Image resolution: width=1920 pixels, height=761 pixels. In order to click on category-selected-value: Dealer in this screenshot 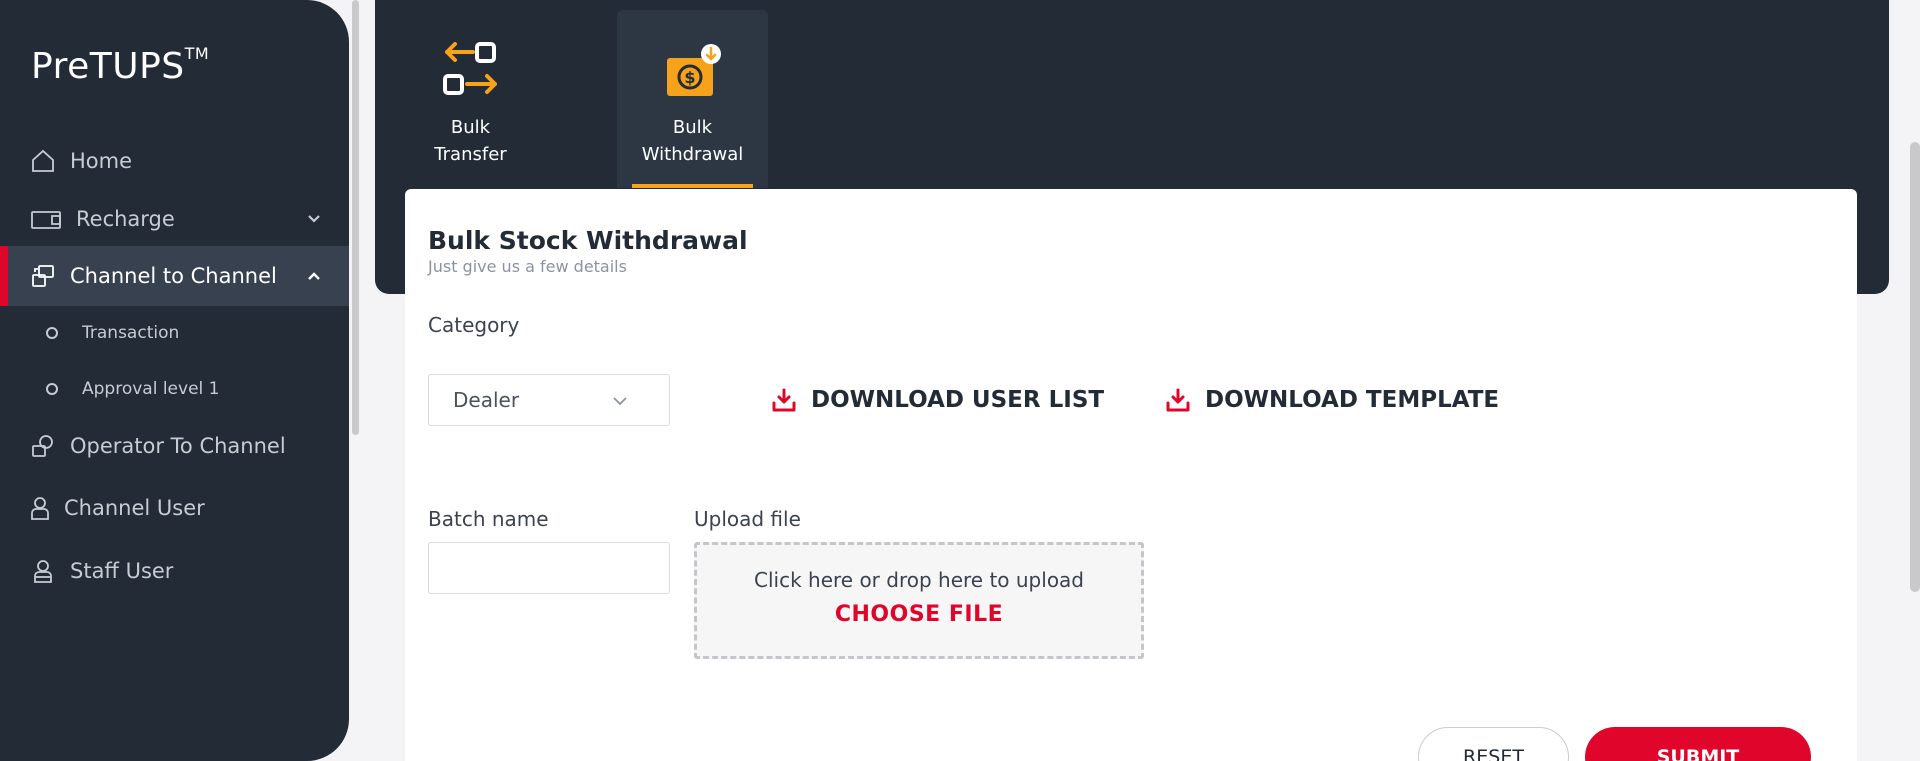, I will do `click(486, 400)`.